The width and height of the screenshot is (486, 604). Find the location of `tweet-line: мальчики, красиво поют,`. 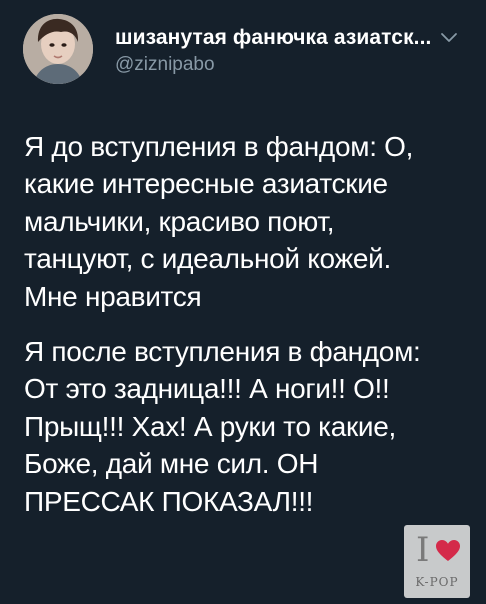

tweet-line: мальчики, красиво поют, is located at coordinates (179, 221).